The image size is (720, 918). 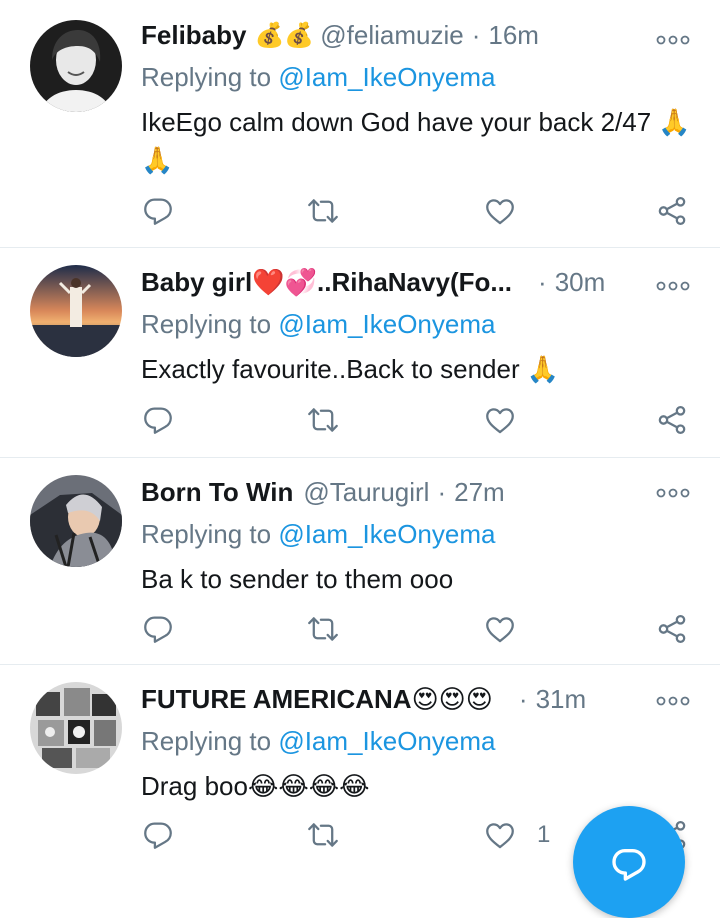 I want to click on like-count: 1, so click(x=544, y=834).